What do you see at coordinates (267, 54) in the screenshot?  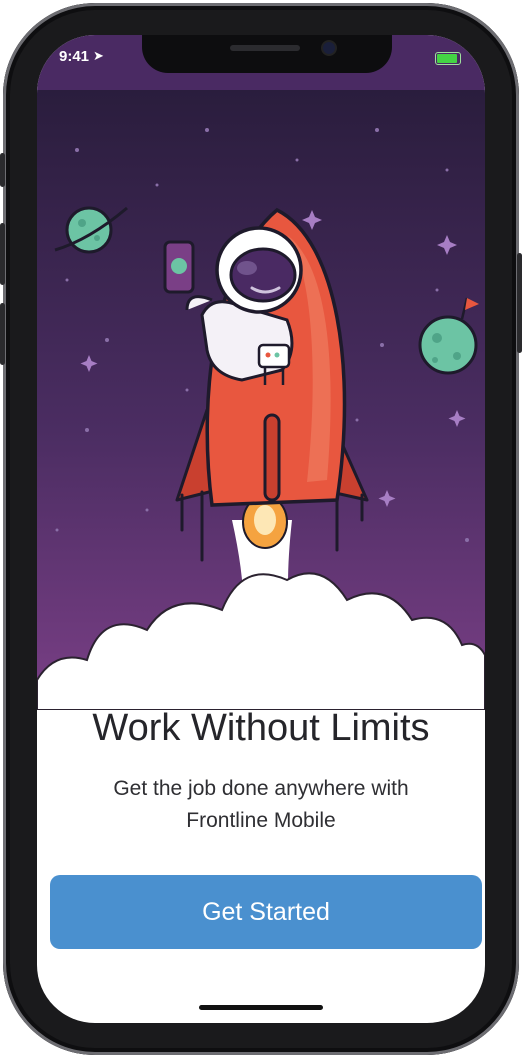 I see `notch` at bounding box center [267, 54].